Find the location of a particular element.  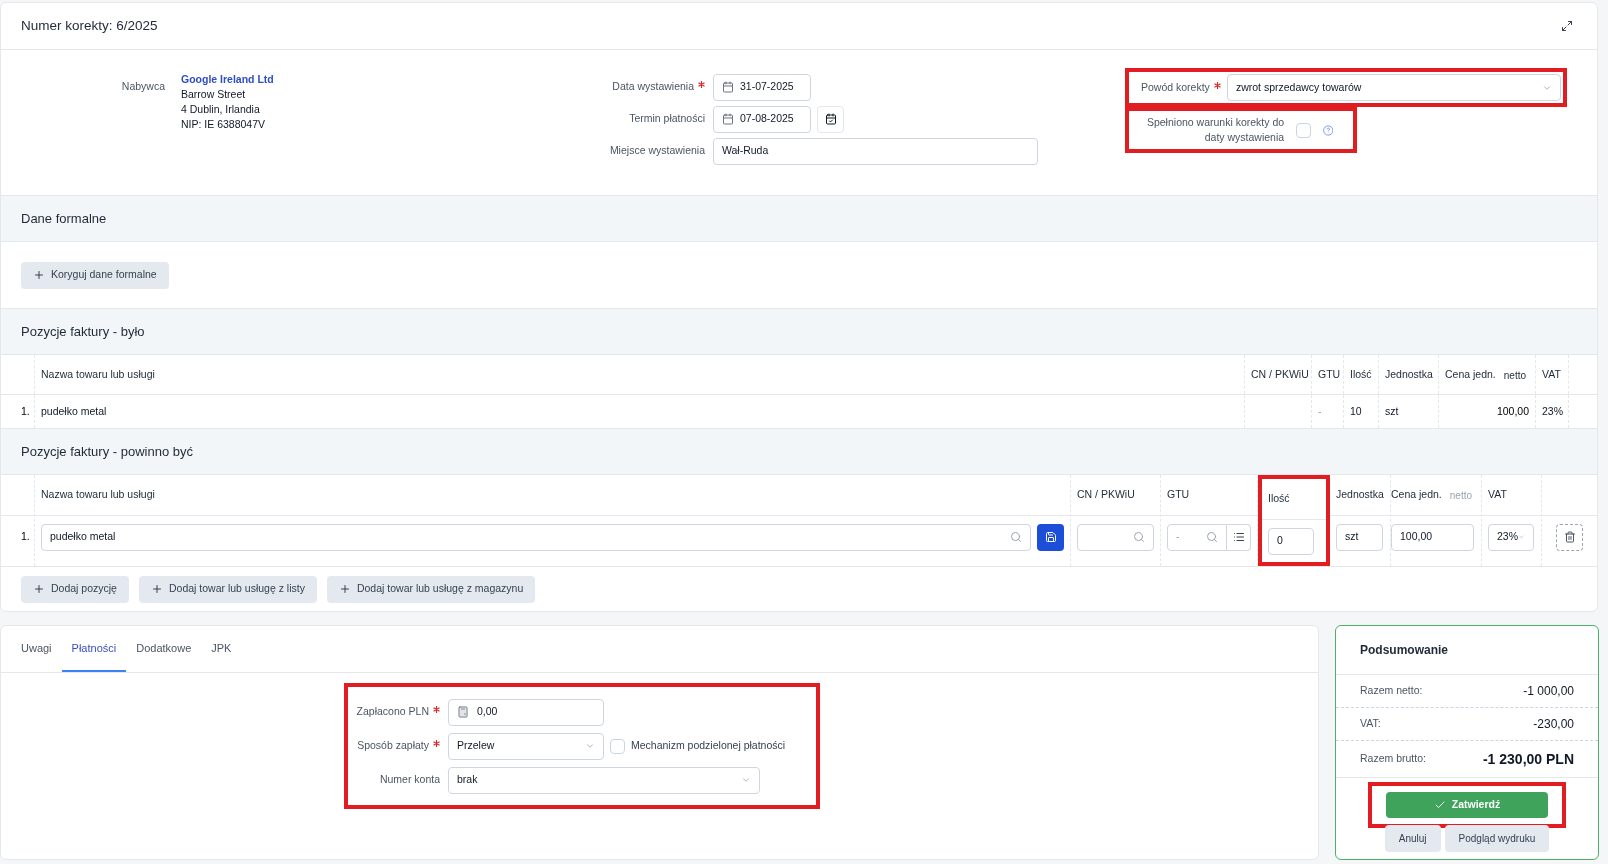

table-cell-text: 100,00 is located at coordinates (1512, 411).